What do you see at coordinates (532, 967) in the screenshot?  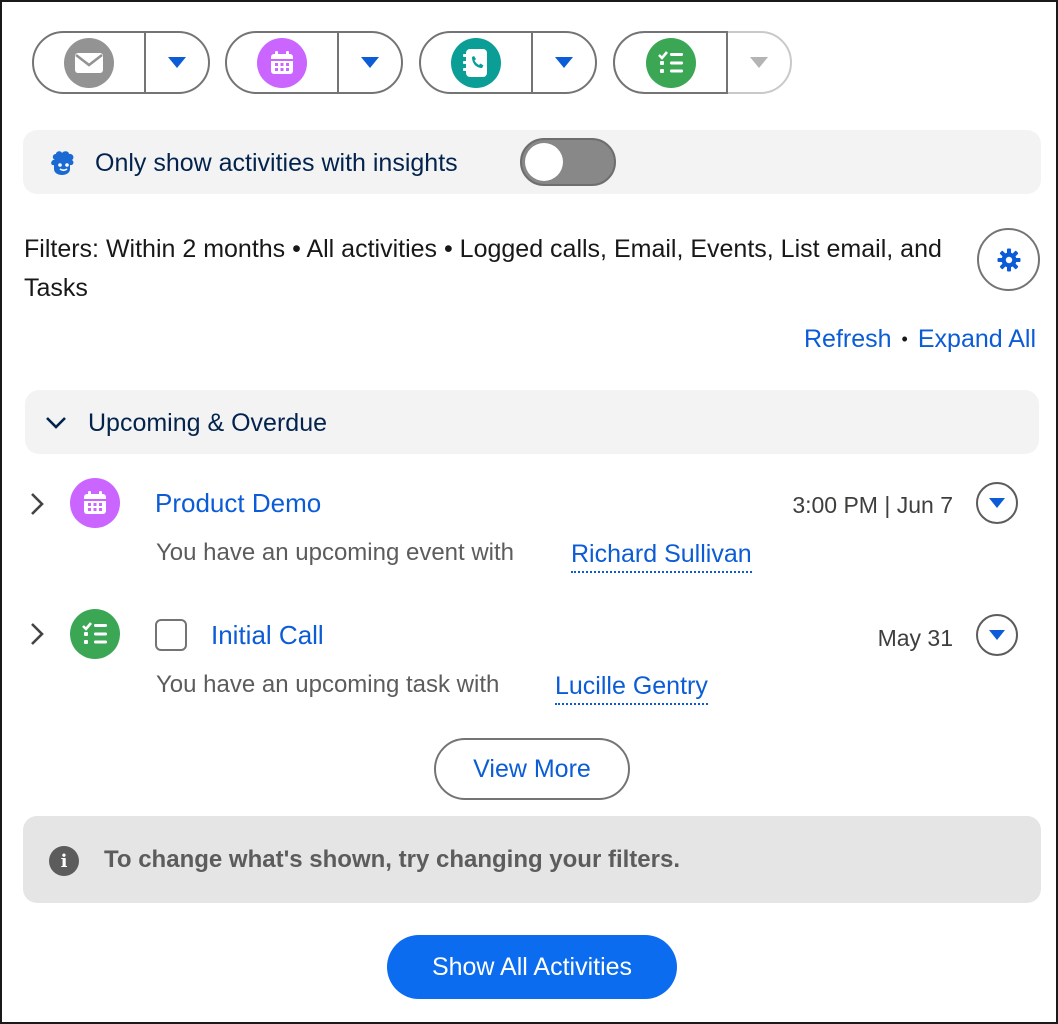 I see `show-all-activities-button: Show All Activities` at bounding box center [532, 967].